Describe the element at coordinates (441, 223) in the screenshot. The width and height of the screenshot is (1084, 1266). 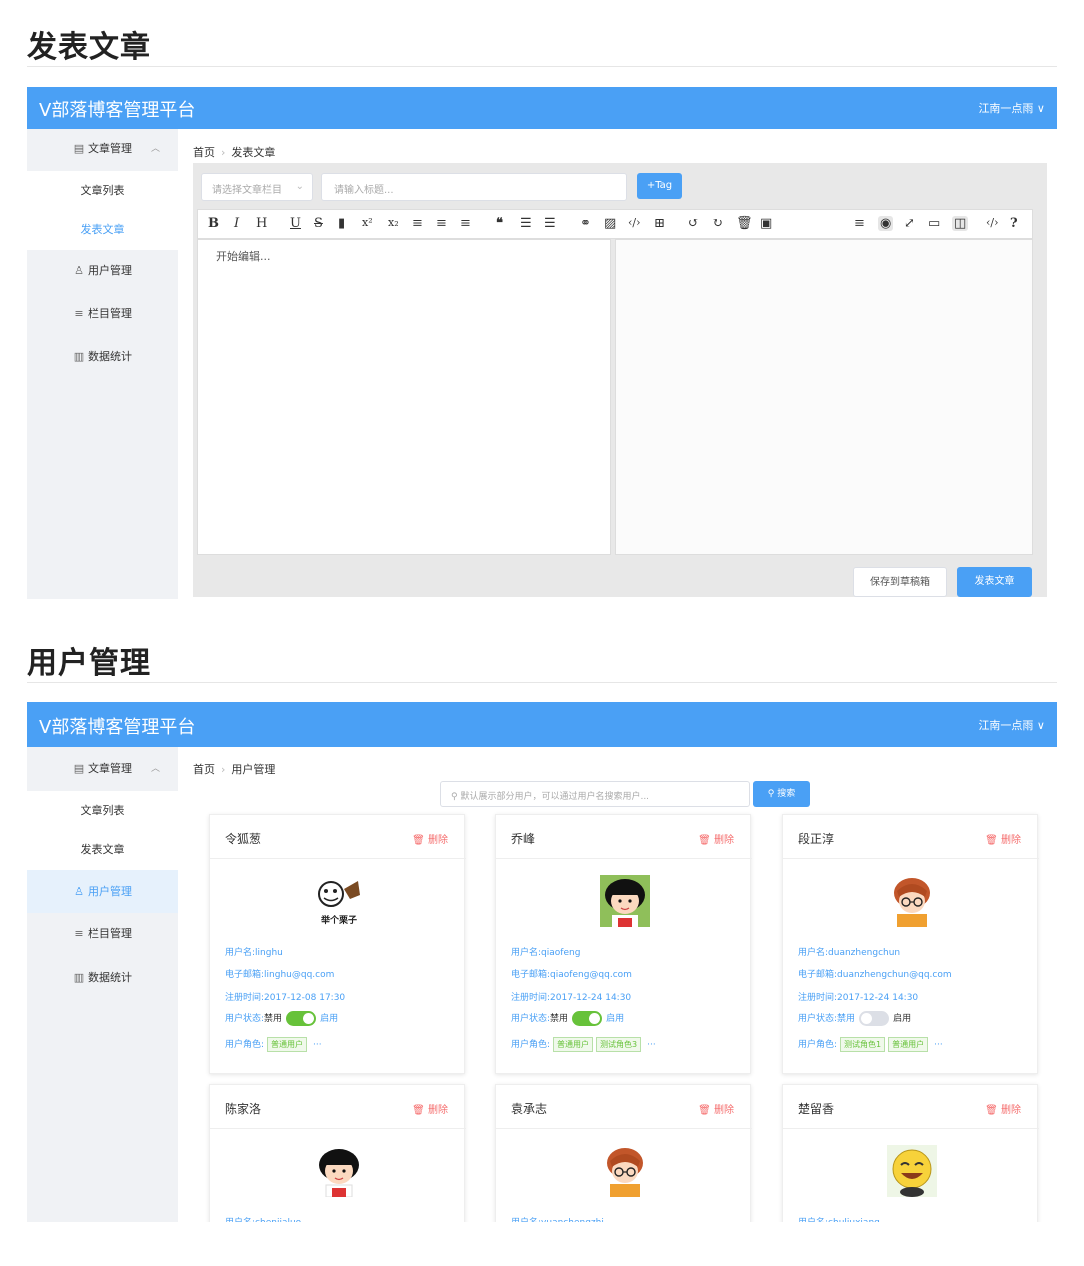
I see `align-center-icon: ≡` at that location.